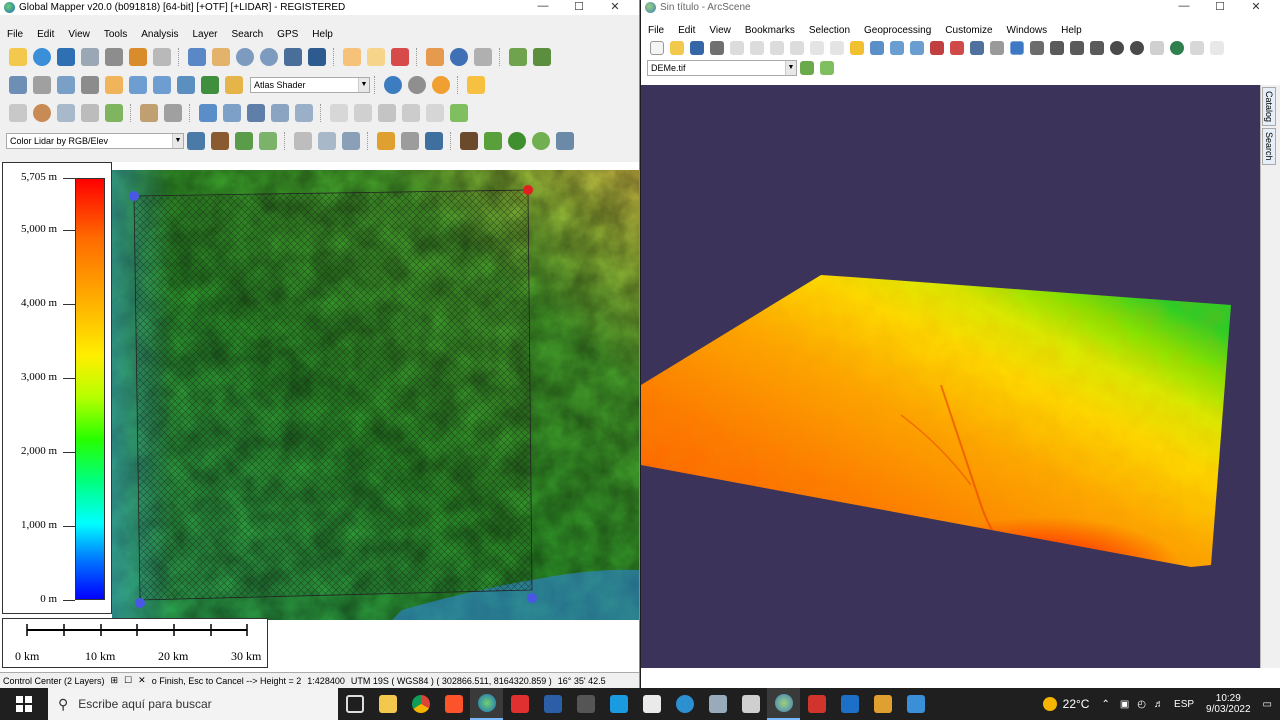 This screenshot has height=720, width=1280. What do you see at coordinates (138, 85) in the screenshot?
I see `contour-icon` at bounding box center [138, 85].